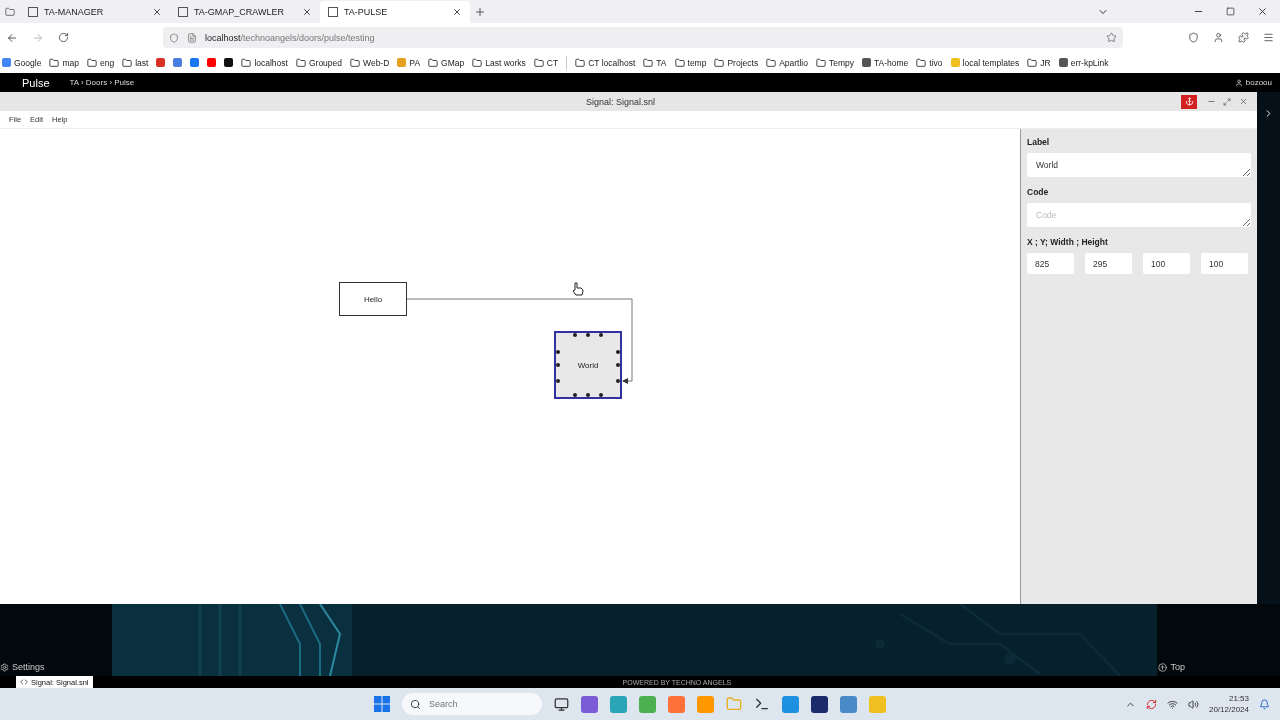  What do you see at coordinates (22, 667) in the screenshot?
I see `settings-link: Settings` at bounding box center [22, 667].